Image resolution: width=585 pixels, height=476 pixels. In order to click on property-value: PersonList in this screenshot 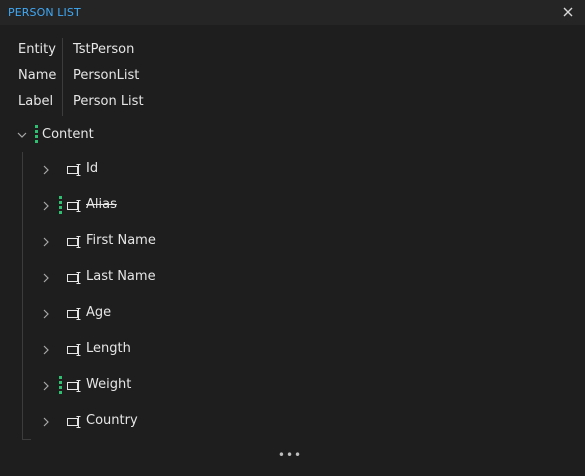, I will do `click(106, 75)`.